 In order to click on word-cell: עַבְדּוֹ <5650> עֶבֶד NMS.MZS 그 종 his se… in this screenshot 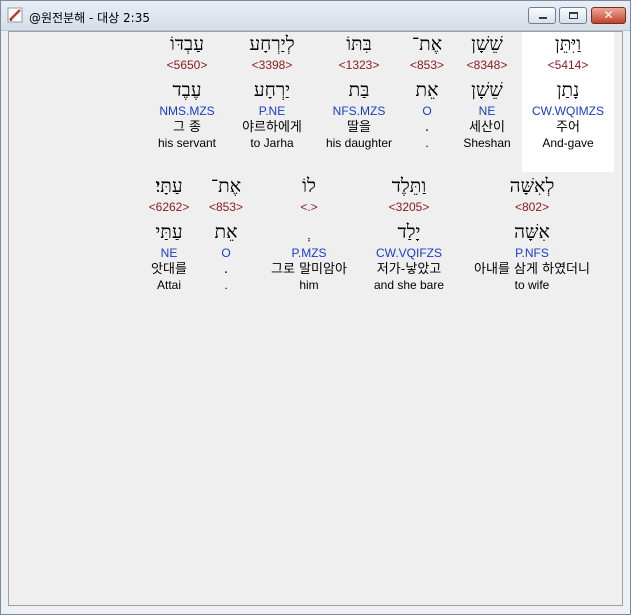, I will do `click(187, 91)`.